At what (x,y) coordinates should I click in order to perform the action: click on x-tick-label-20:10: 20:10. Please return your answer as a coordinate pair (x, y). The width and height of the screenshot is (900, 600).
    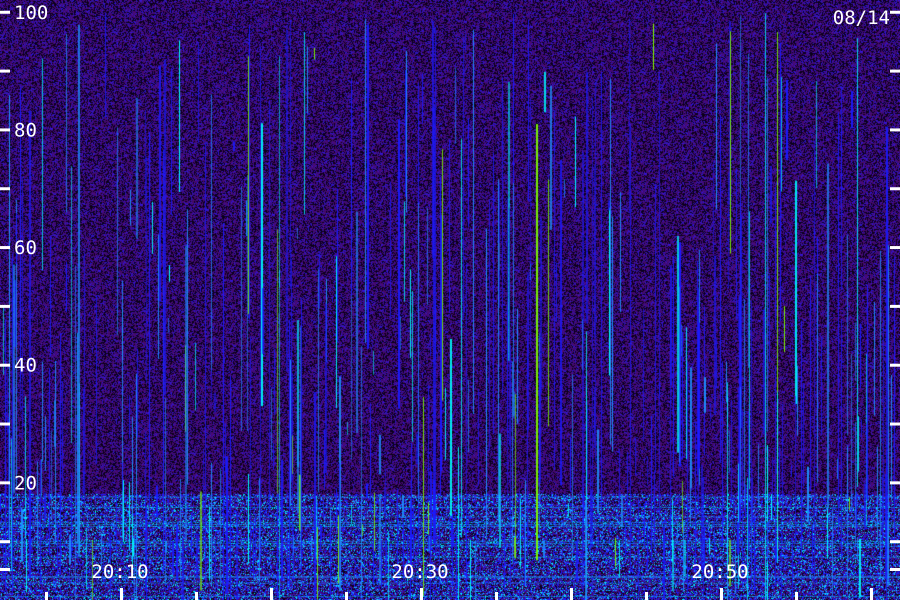
    Looking at the image, I should click on (119, 572).